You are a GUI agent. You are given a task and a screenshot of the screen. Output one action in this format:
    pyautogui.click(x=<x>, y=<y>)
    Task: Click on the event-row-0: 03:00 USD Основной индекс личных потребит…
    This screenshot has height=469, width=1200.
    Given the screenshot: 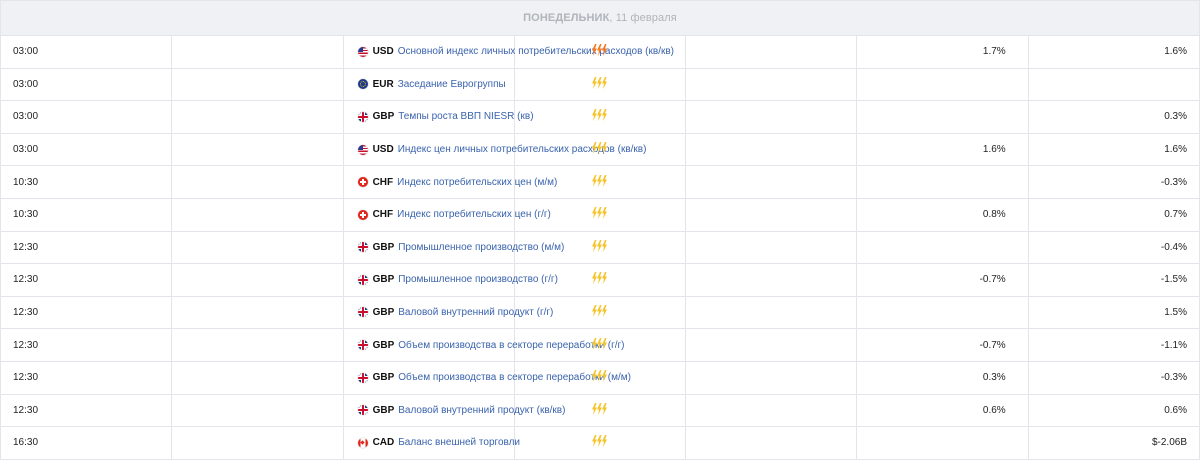 What is the action you would take?
    pyautogui.click(x=600, y=52)
    